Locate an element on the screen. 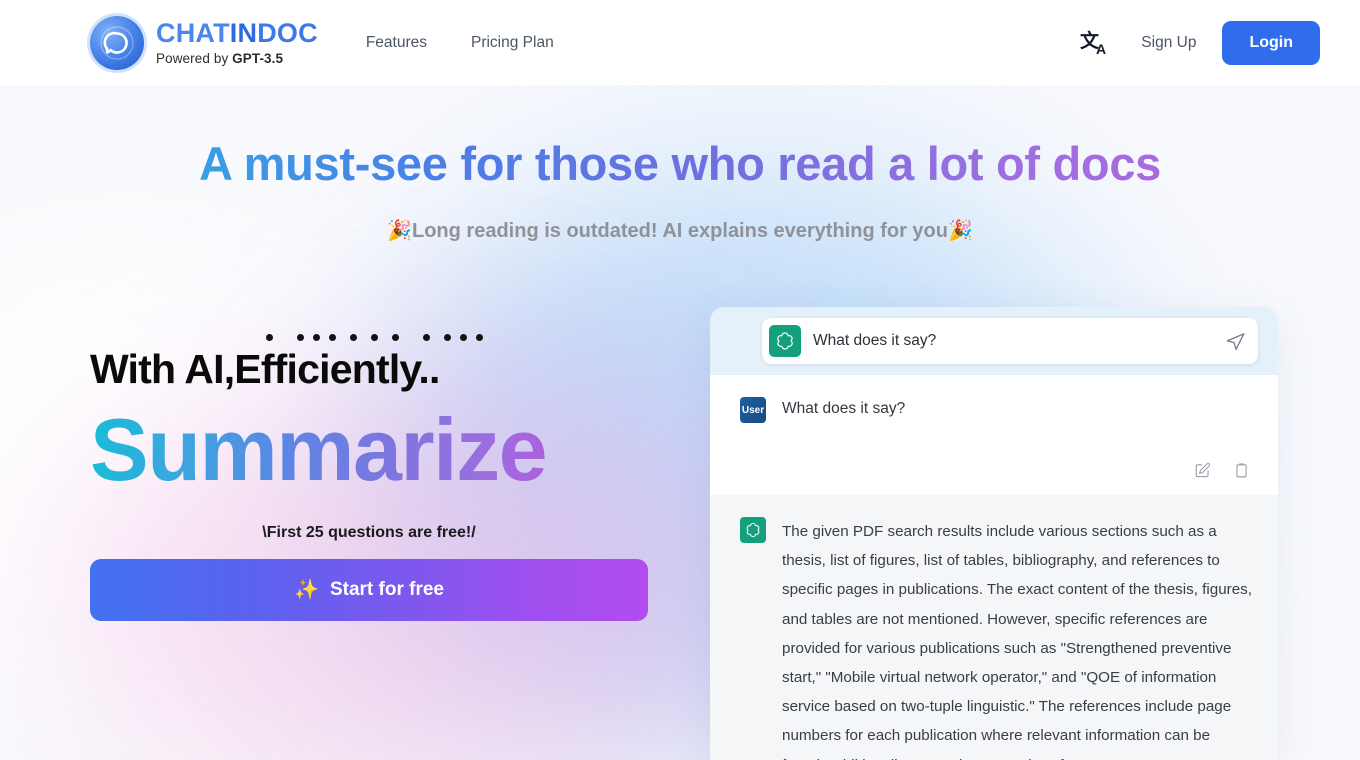 This screenshot has width=1360, height=760. chat-message-row: User What does it say? is located at coordinates (997, 410).